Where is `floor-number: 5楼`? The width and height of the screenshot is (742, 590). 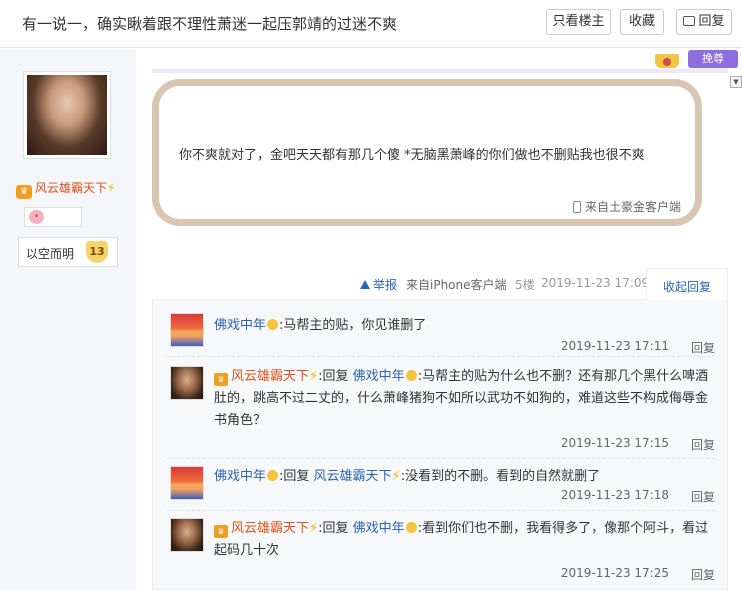 floor-number: 5楼 is located at coordinates (525, 285).